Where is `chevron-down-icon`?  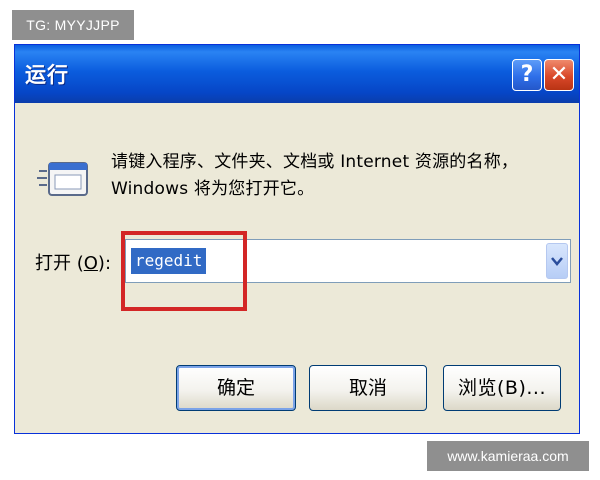 chevron-down-icon is located at coordinates (557, 261).